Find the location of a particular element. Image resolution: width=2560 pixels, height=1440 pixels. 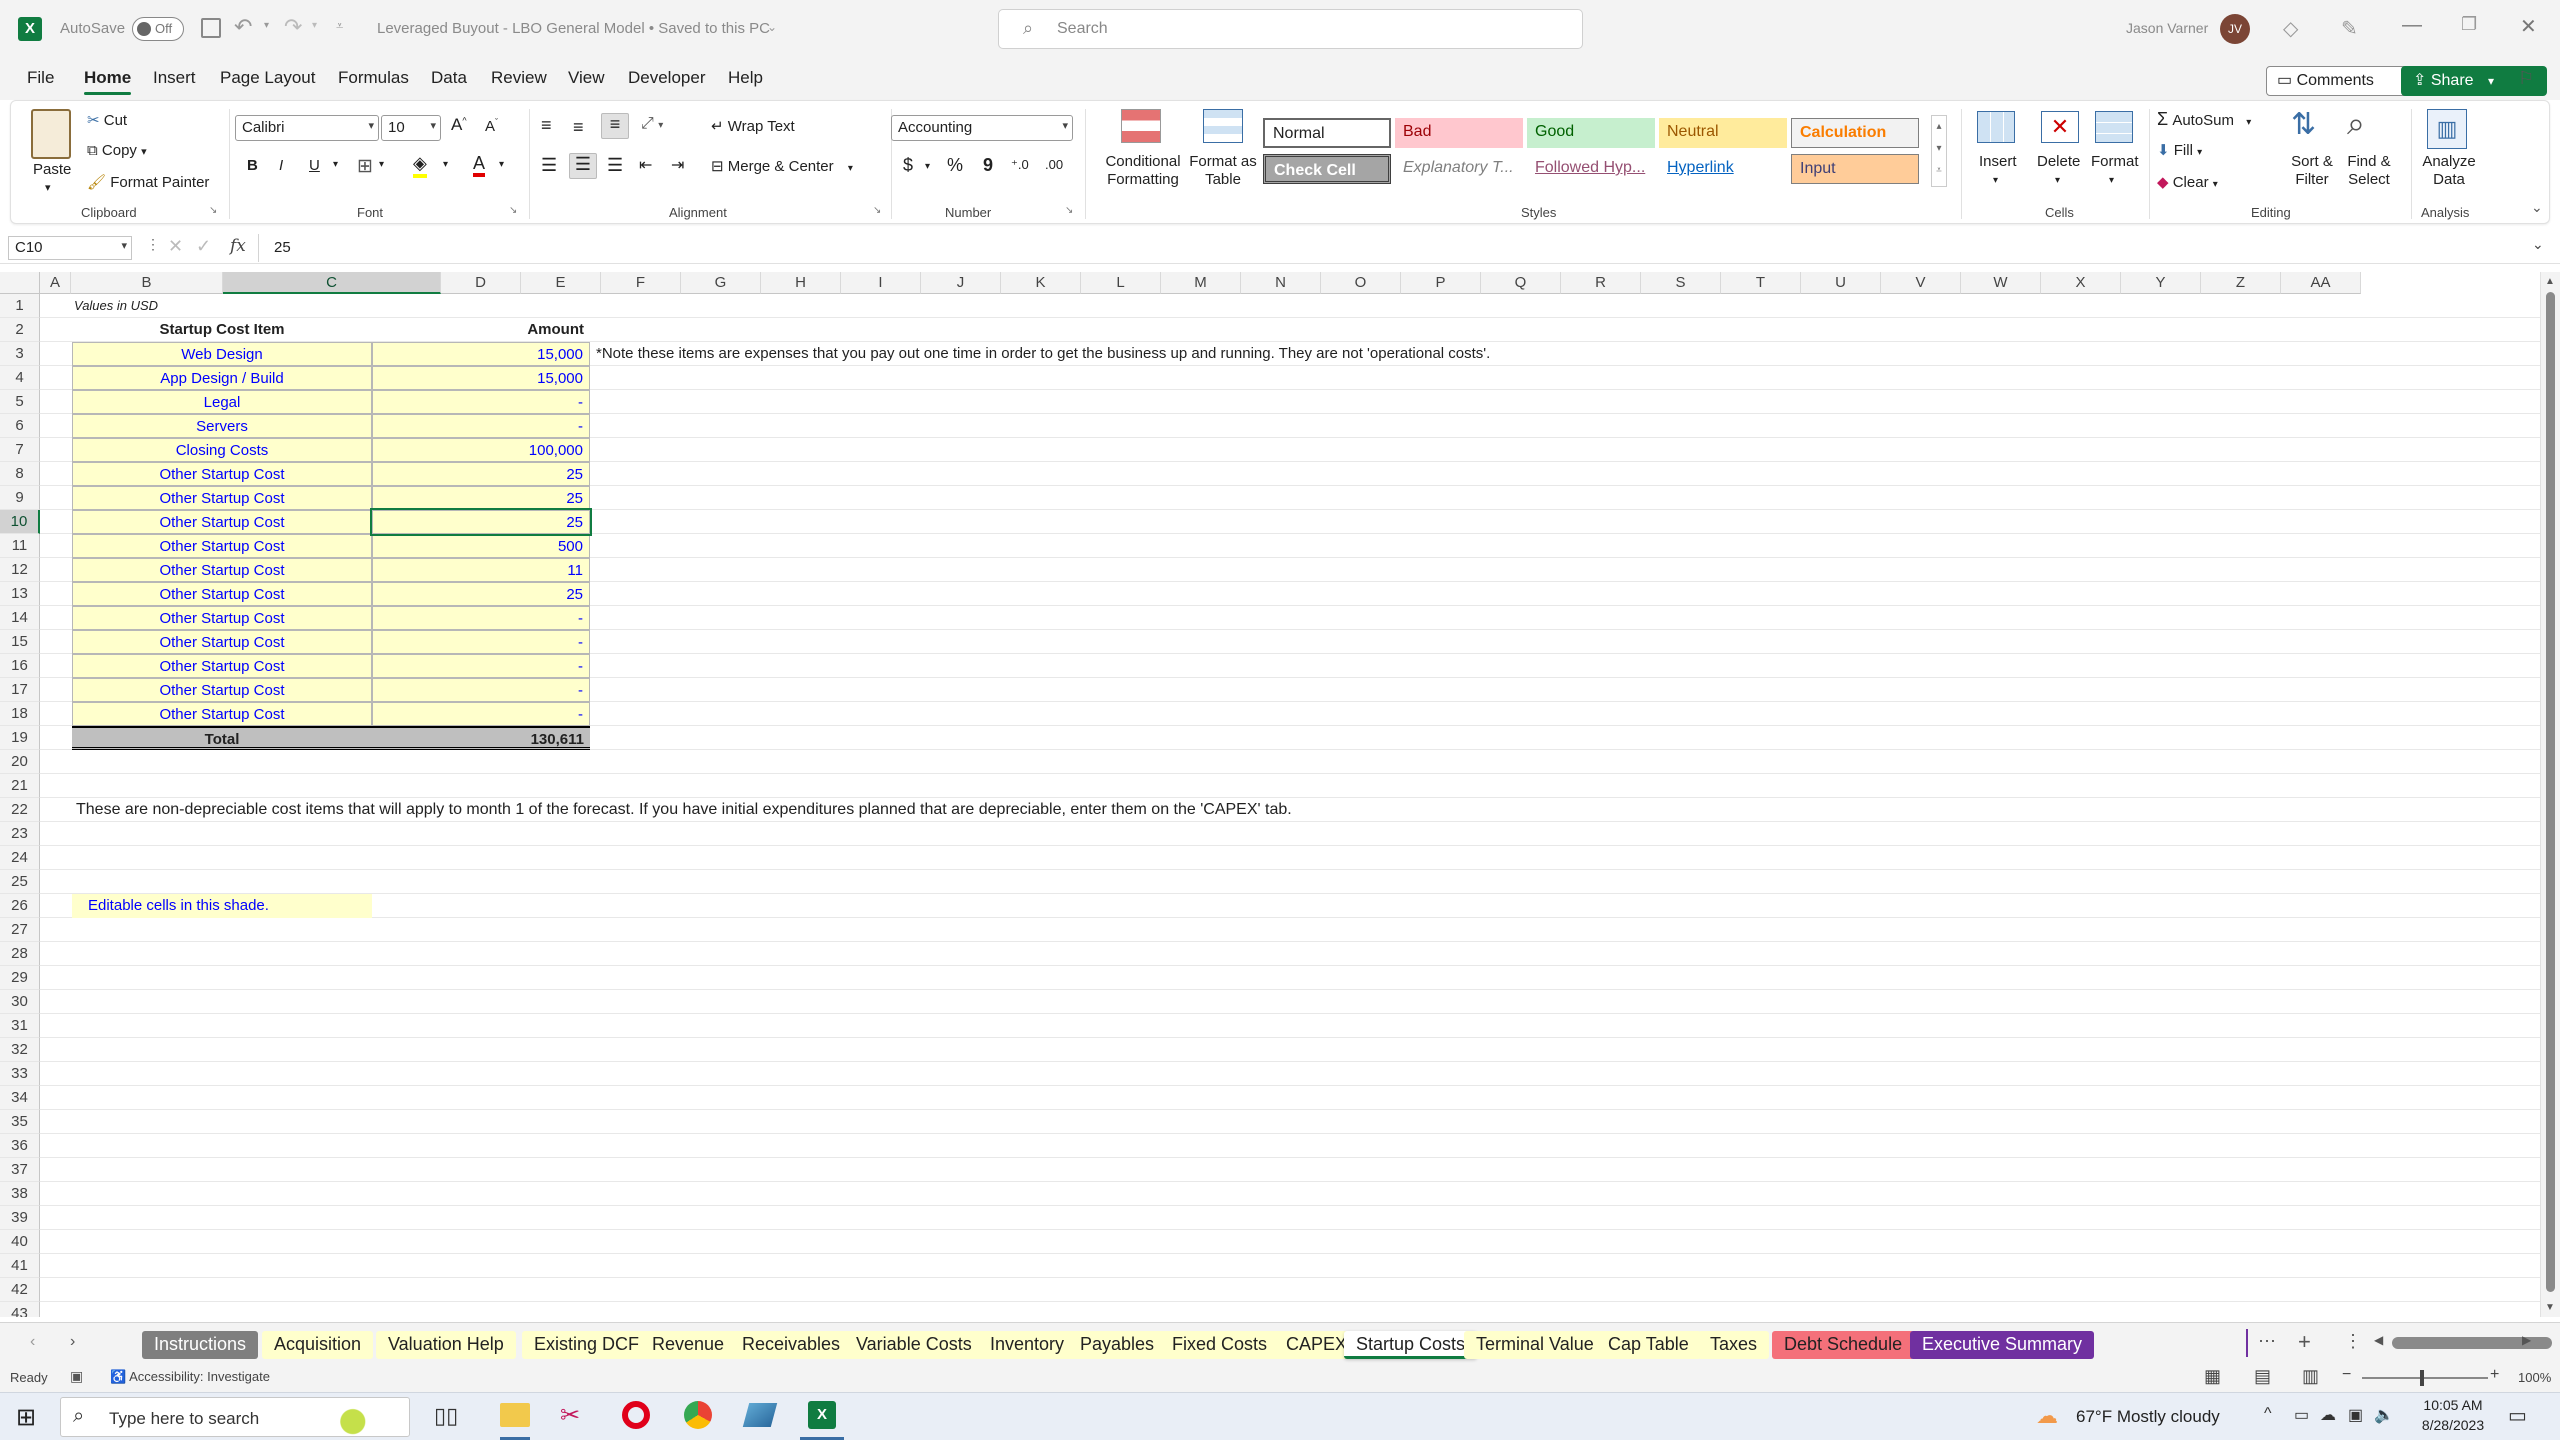

volume-icon: 🔈 is located at coordinates (2384, 1415).